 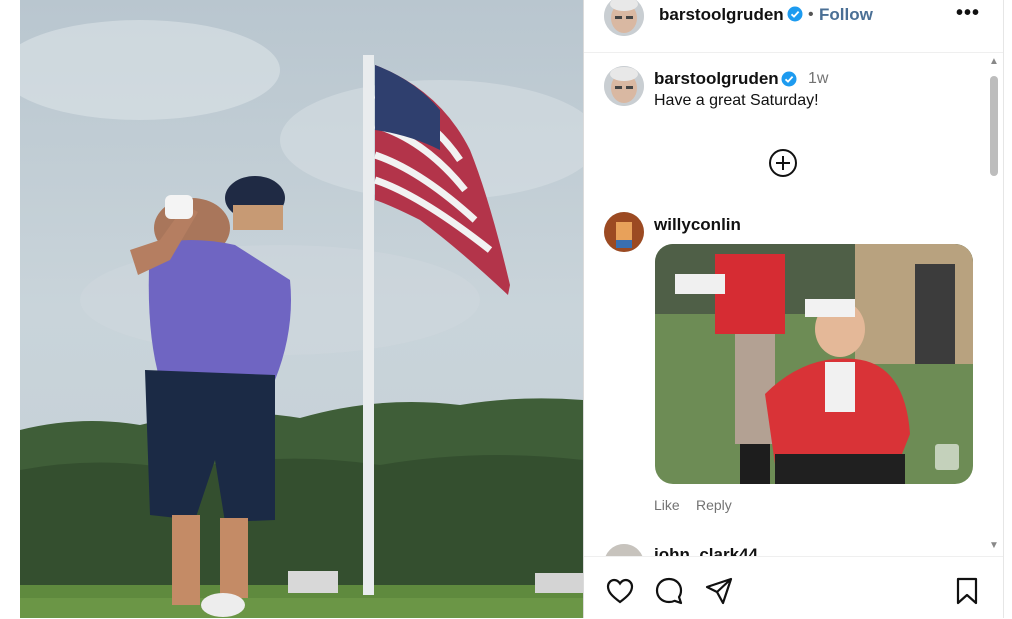 What do you see at coordinates (620, 591) in the screenshot?
I see `heart-icon` at bounding box center [620, 591].